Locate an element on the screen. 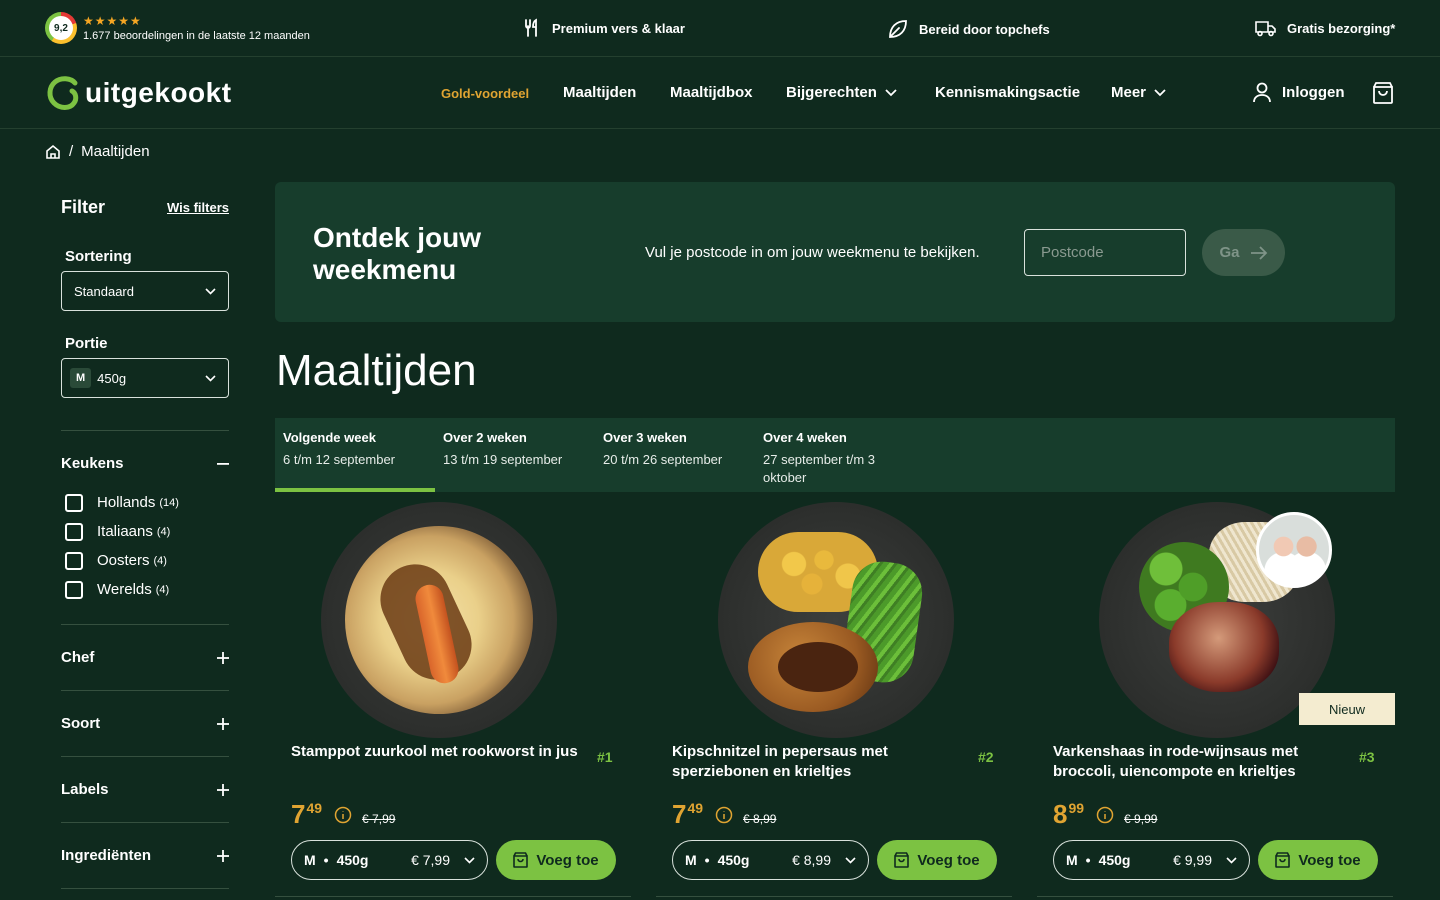 This screenshot has height=900, width=1440. checkbox-oosters: Oosters (4) is located at coordinates (145, 560).